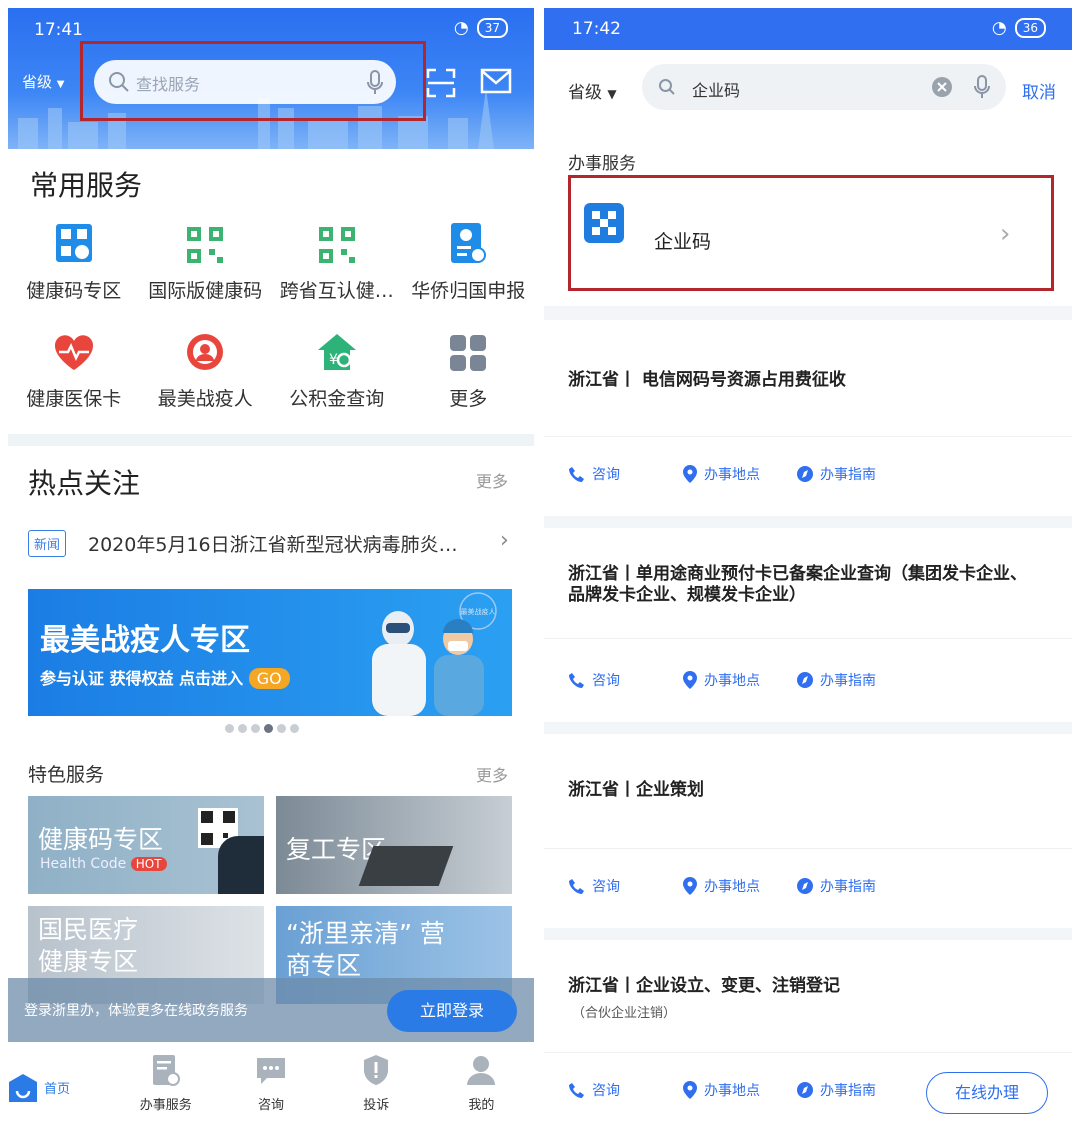 The height and width of the screenshot is (1131, 1080). I want to click on shield-icon, so click(376, 1070).